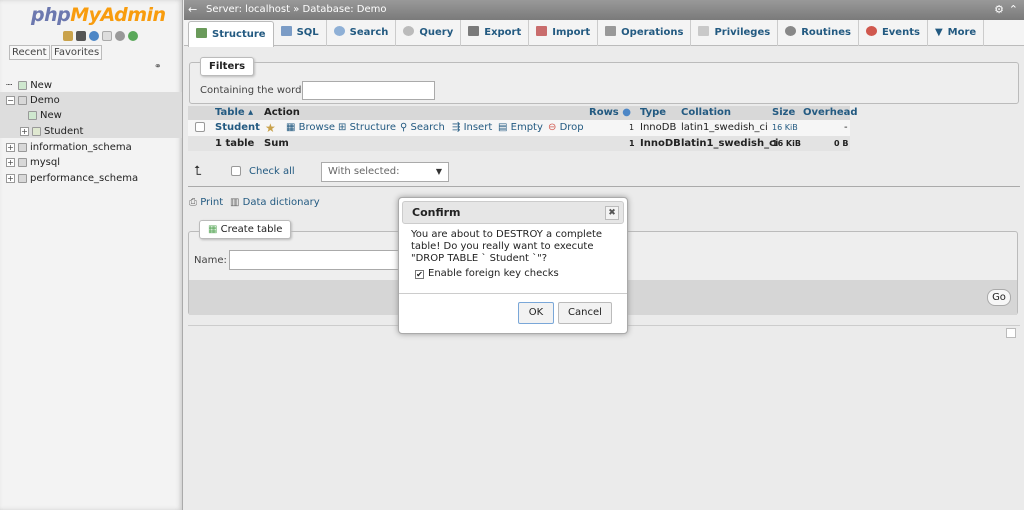 The height and width of the screenshot is (510, 1024). I want to click on dialog-title: Confirm ✖, so click(513, 212).